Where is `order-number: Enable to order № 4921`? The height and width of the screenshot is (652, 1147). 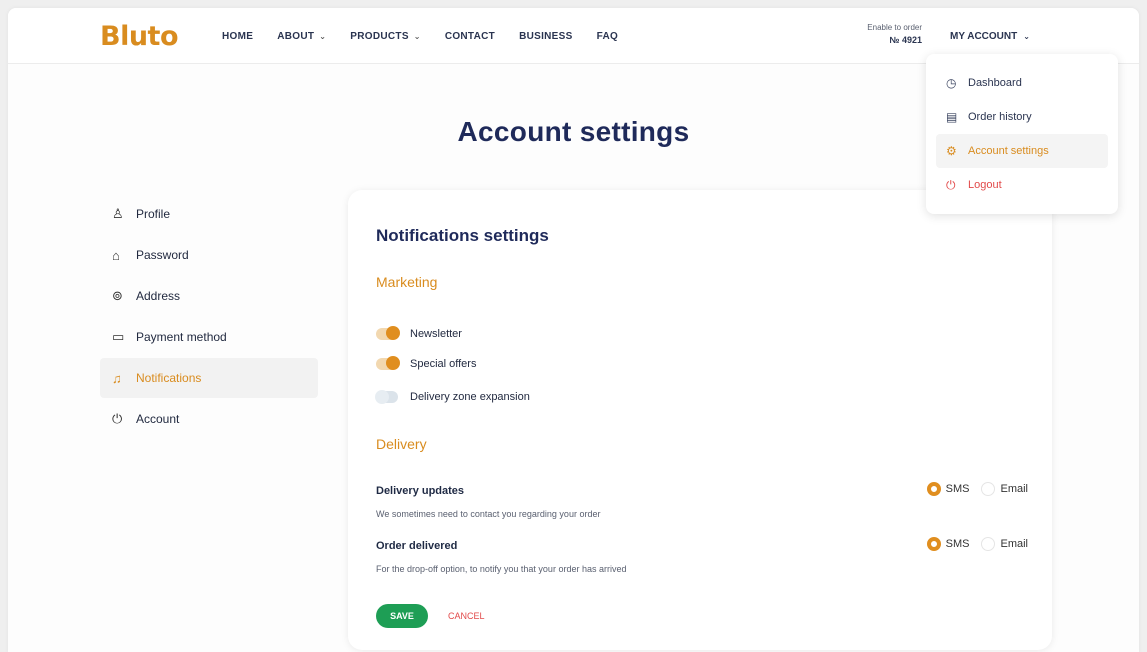
order-number: Enable to order № 4921 is located at coordinates (874, 34).